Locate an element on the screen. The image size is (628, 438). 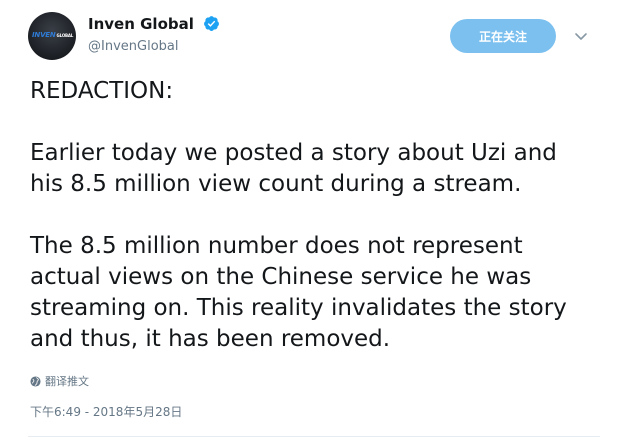
avatar-logo-subtext: GLOBAL is located at coordinates (65, 35).